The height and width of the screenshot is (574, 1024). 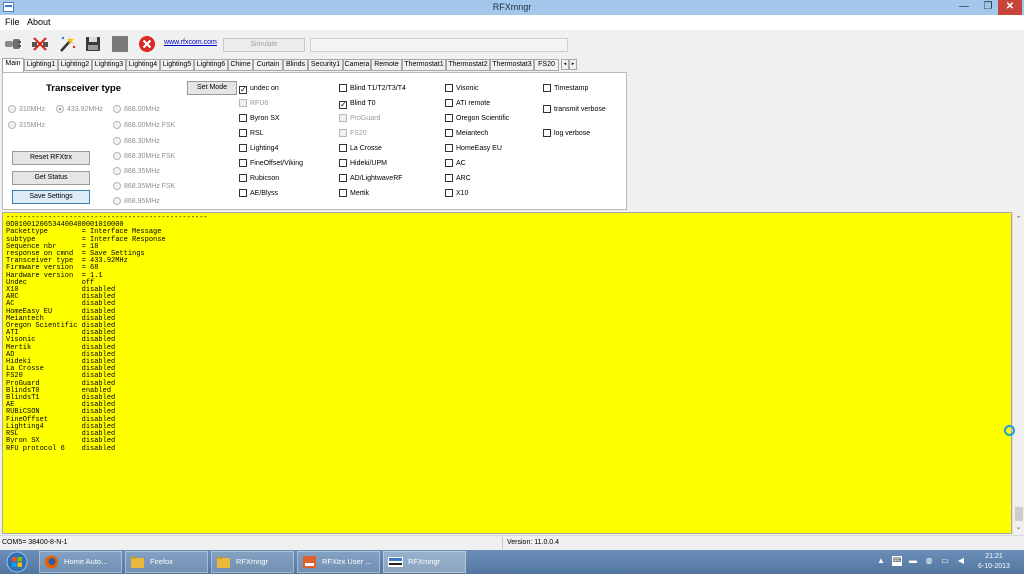 I want to click on tab-thermostat3: Thermostat3, so click(x=512, y=65).